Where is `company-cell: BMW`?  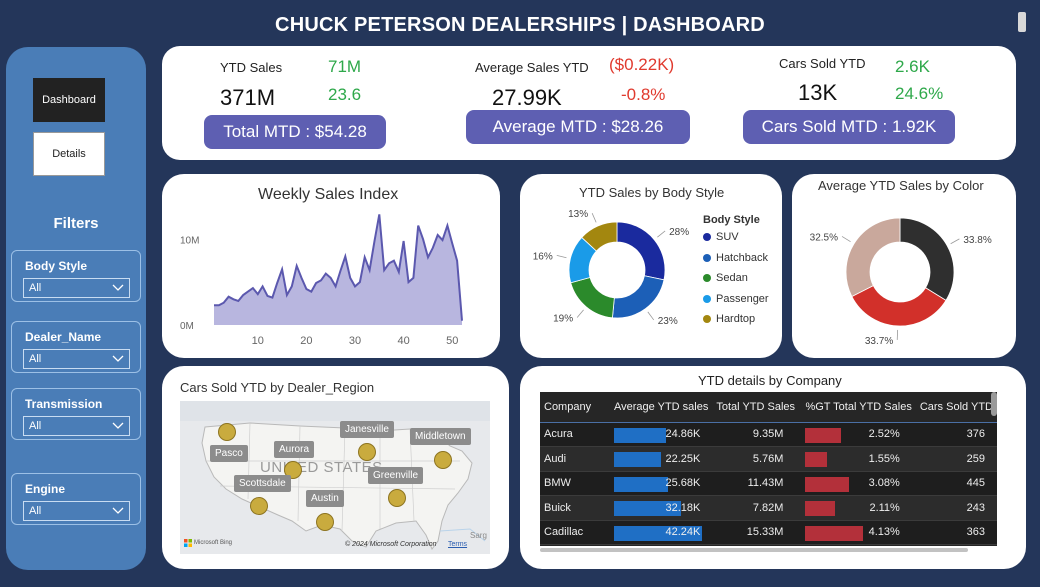
company-cell: BMW is located at coordinates (575, 483).